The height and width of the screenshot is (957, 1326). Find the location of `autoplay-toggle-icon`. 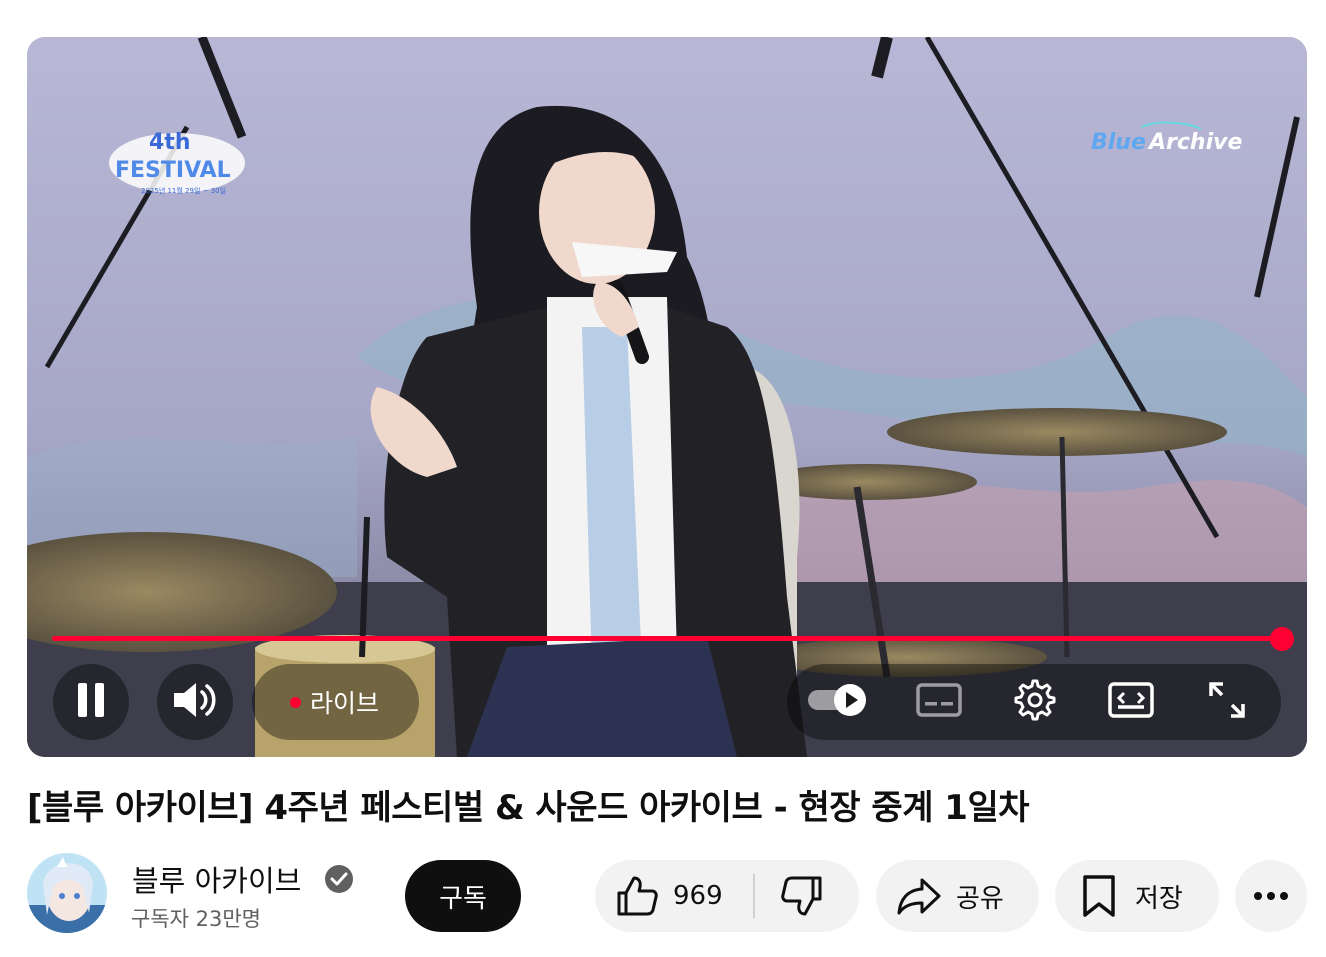

autoplay-toggle-icon is located at coordinates (837, 702).